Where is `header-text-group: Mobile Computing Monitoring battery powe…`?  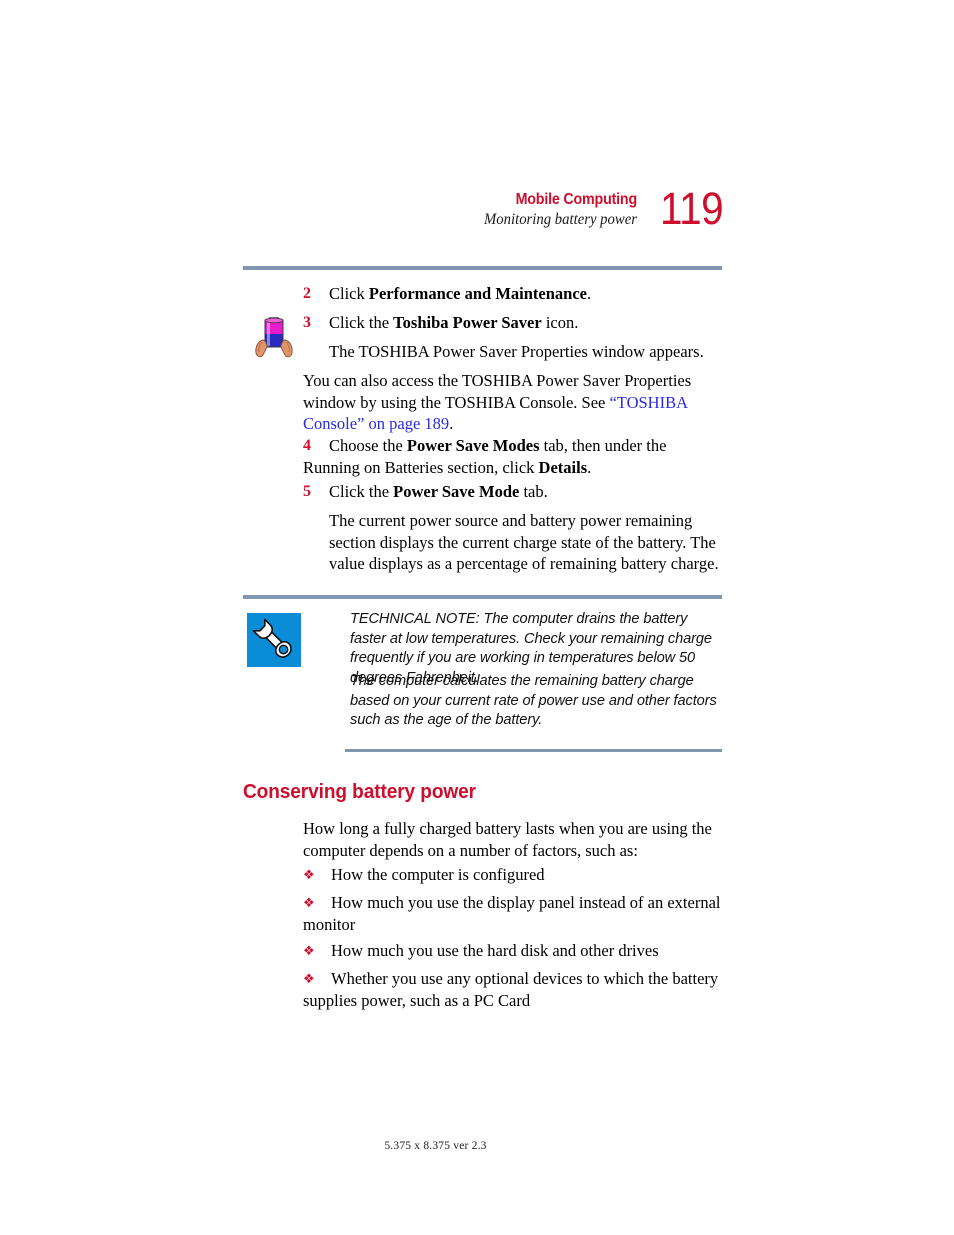
header-text-group: Mobile Computing Monitoring battery powe… is located at coordinates (437, 210).